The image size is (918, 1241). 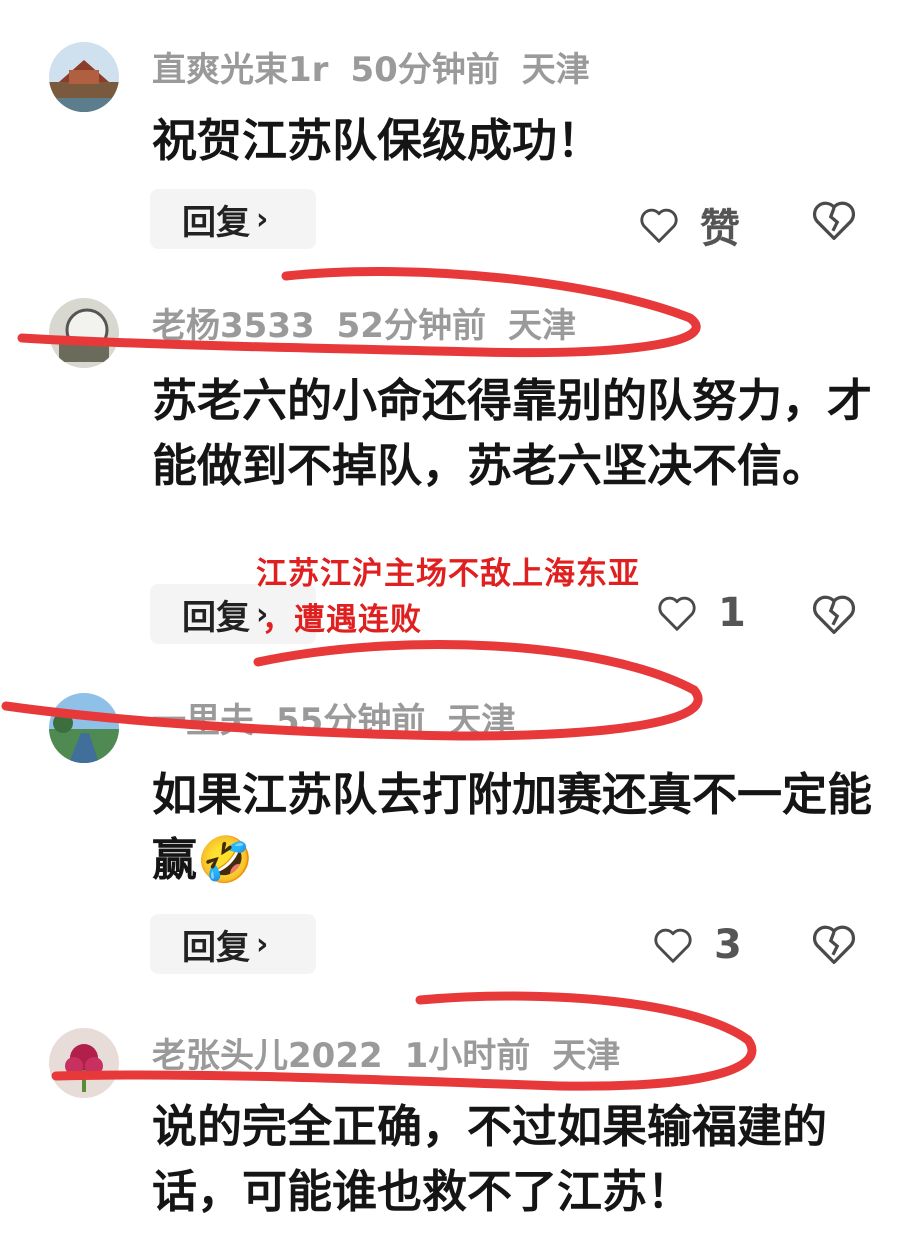 What do you see at coordinates (225, 859) in the screenshot?
I see `rofl-emoji: 🤣` at bounding box center [225, 859].